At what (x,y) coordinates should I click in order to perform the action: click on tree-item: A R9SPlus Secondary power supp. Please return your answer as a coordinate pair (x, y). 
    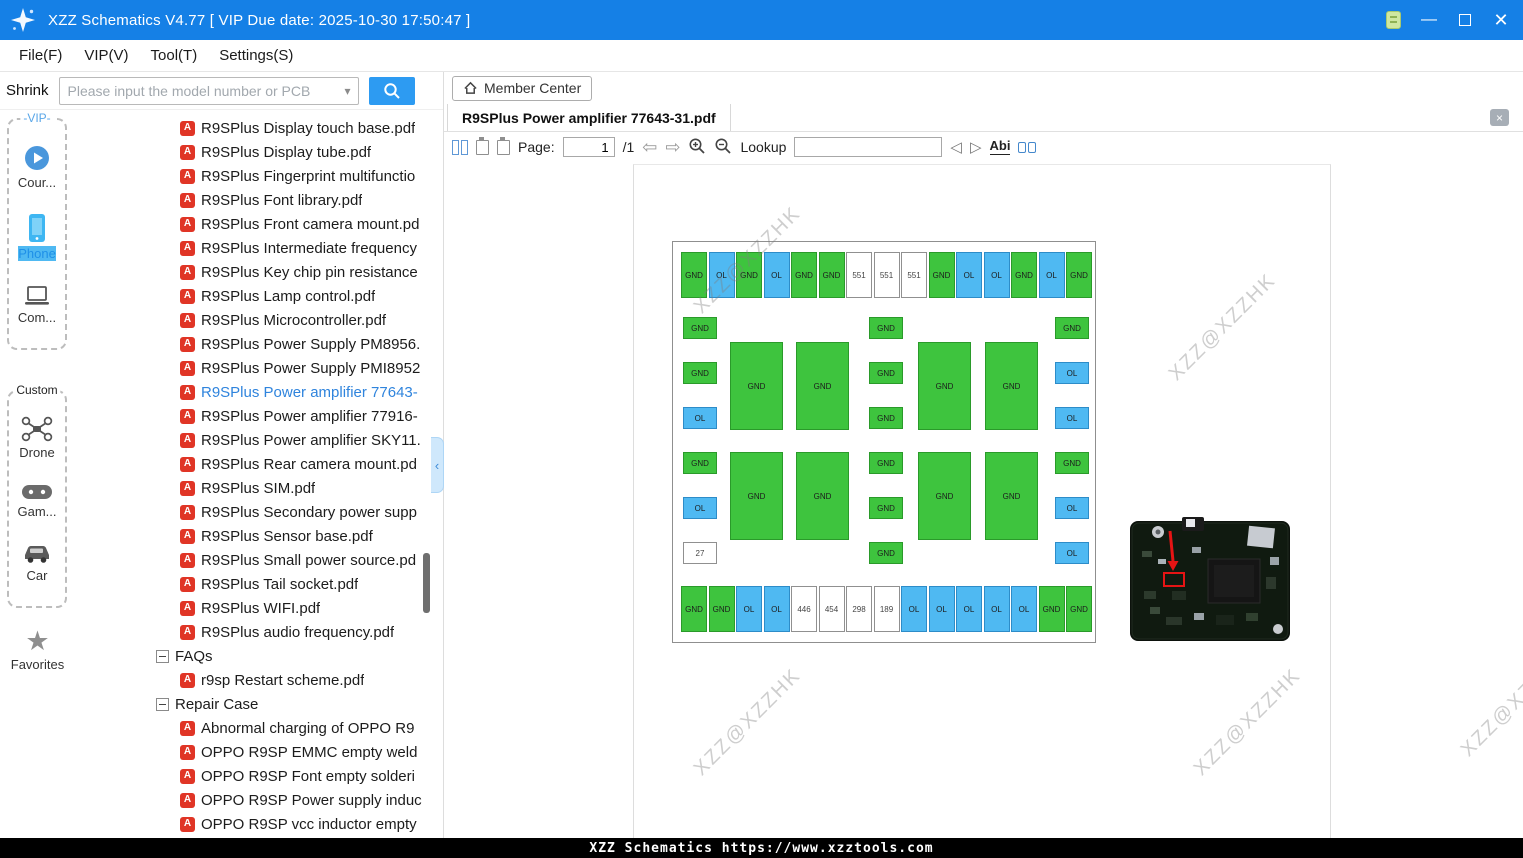
    Looking at the image, I should click on (259, 512).